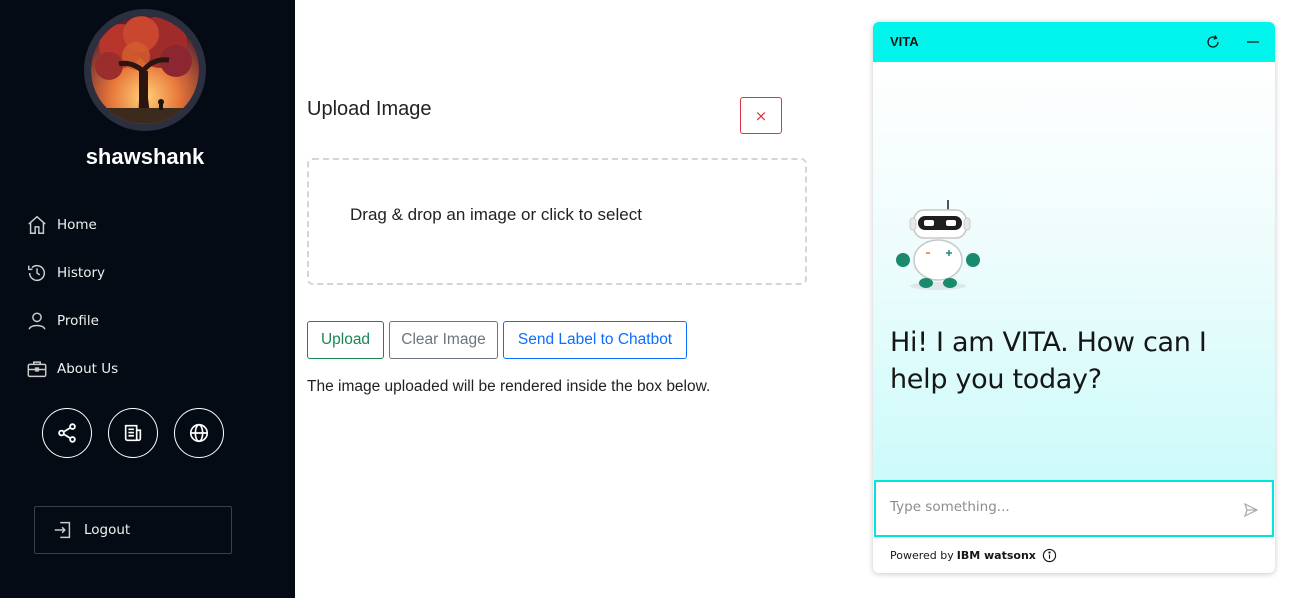 The width and height of the screenshot is (1301, 598). Describe the element at coordinates (62, 530) in the screenshot. I see `logout-icon` at that location.